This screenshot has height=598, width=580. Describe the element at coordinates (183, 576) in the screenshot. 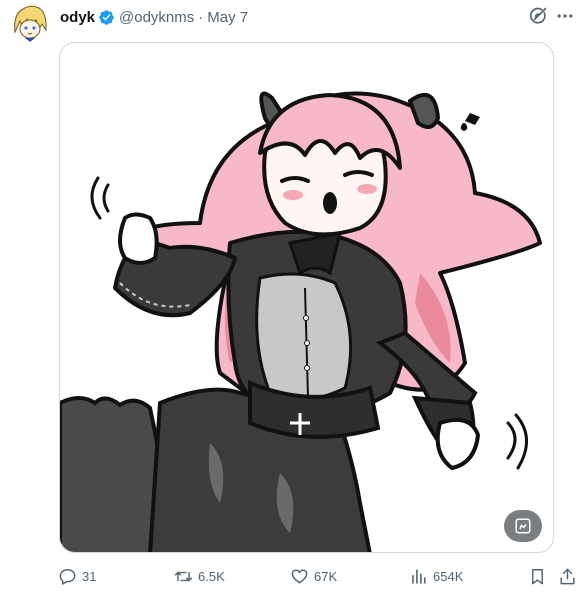

I see `retweet-icon` at that location.